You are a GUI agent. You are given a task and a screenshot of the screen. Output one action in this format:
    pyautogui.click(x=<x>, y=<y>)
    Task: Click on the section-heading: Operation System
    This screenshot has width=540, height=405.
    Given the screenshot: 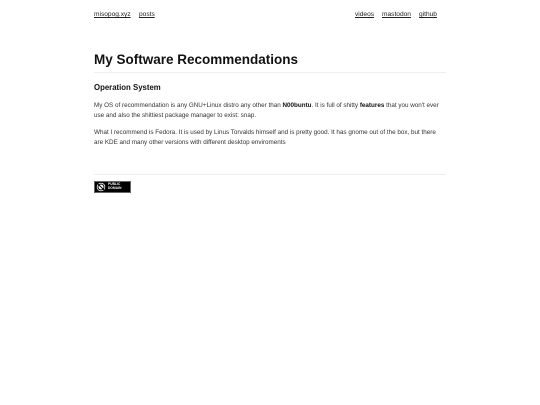 What is the action you would take?
    pyautogui.click(x=127, y=87)
    